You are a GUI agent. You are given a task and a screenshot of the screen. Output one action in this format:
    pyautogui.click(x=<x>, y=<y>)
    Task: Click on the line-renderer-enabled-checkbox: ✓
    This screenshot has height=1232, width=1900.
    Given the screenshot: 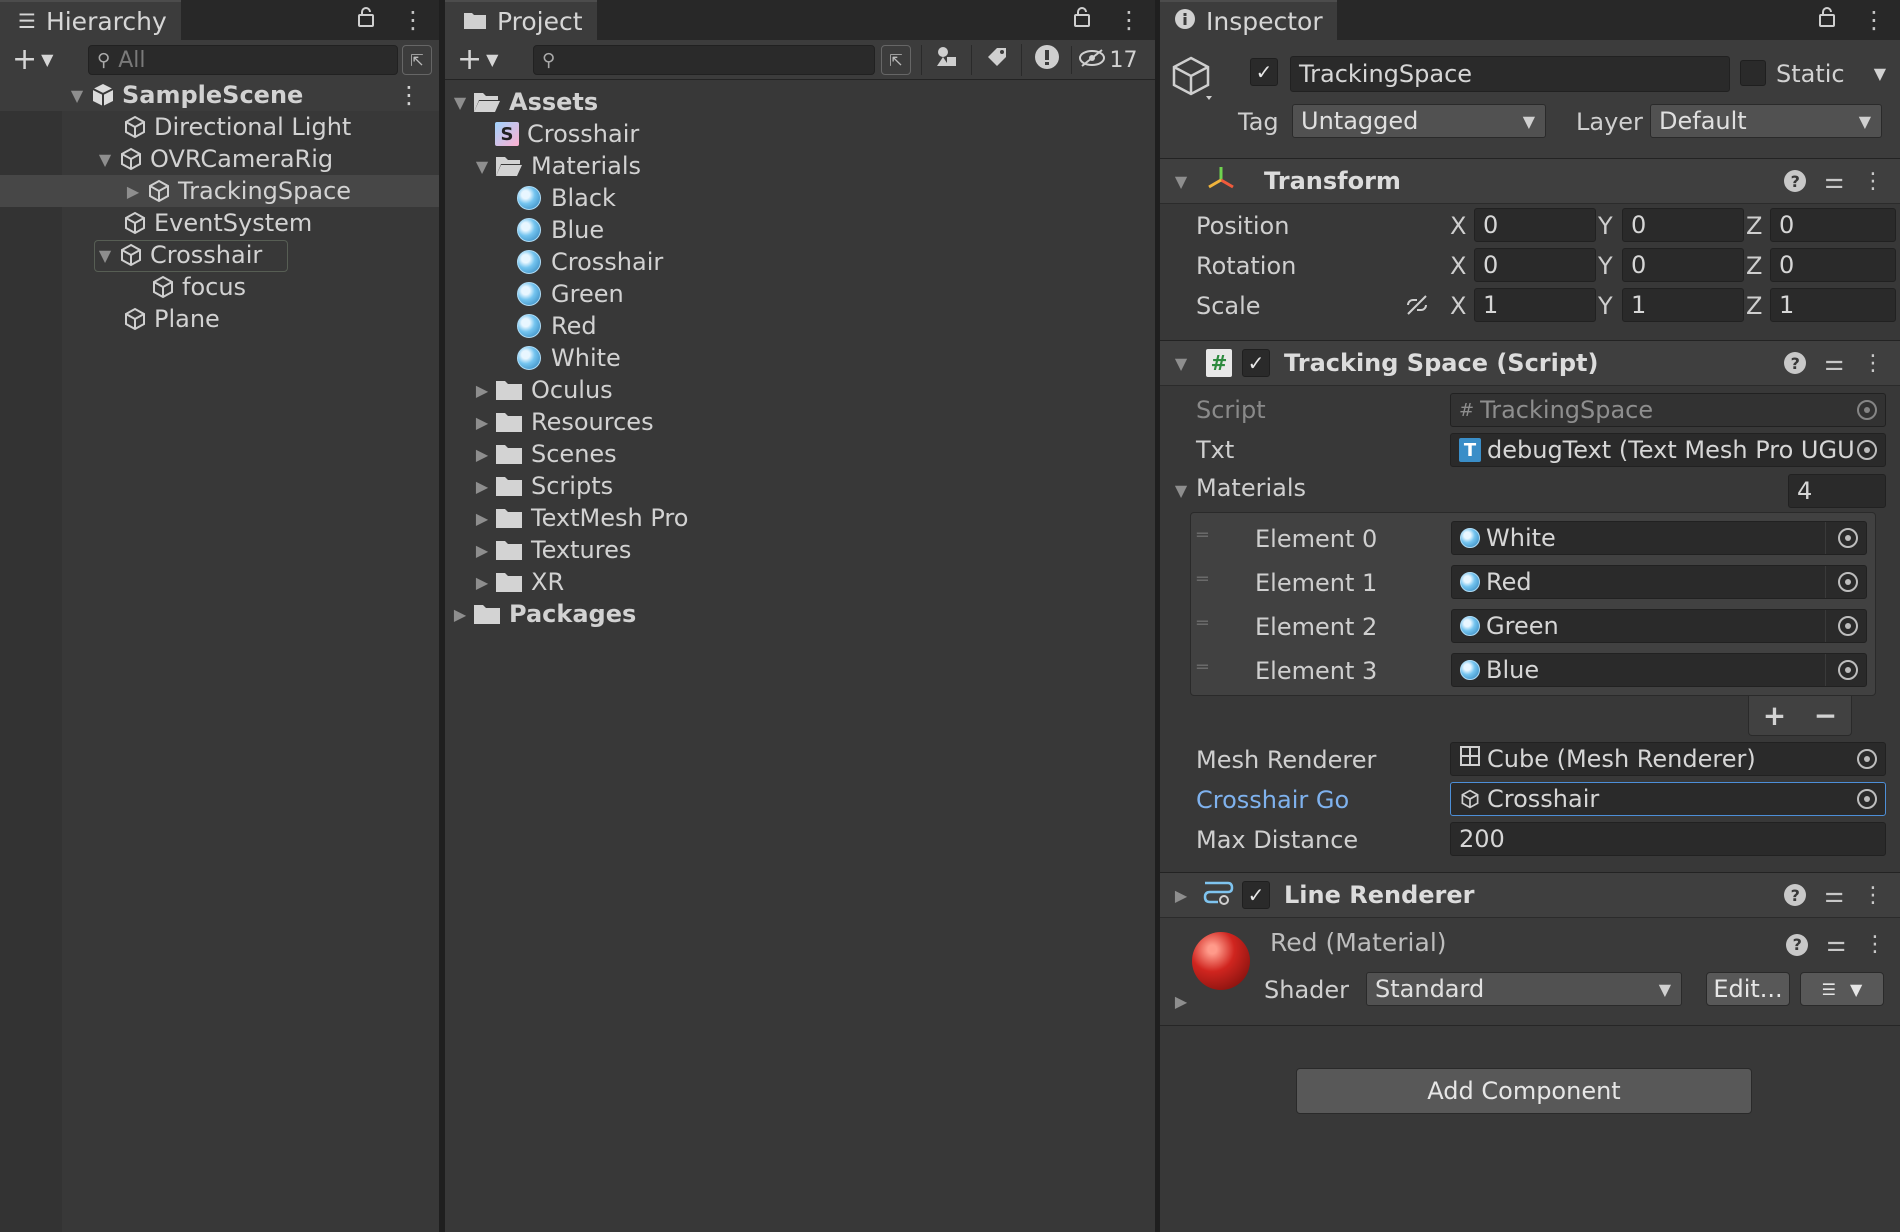 What is the action you would take?
    pyautogui.click(x=1256, y=895)
    